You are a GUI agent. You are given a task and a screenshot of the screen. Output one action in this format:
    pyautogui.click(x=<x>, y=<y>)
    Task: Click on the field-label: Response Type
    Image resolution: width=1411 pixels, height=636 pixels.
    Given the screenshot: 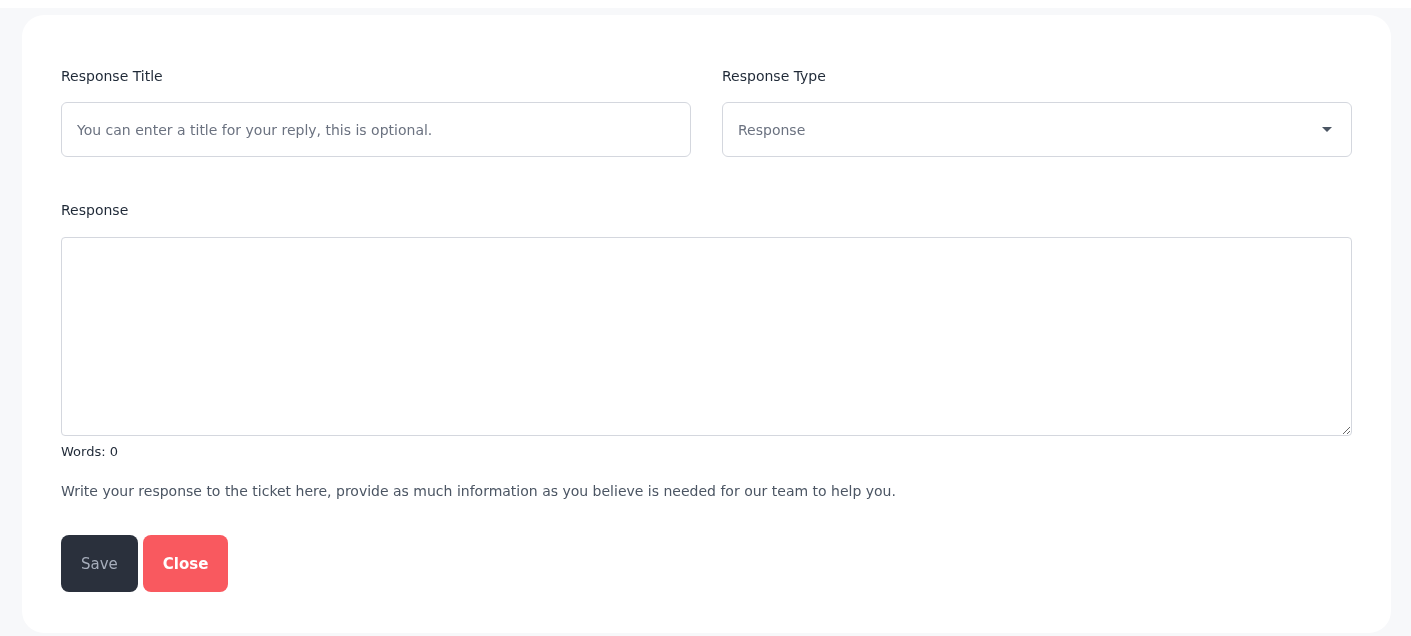 What is the action you would take?
    pyautogui.click(x=774, y=76)
    